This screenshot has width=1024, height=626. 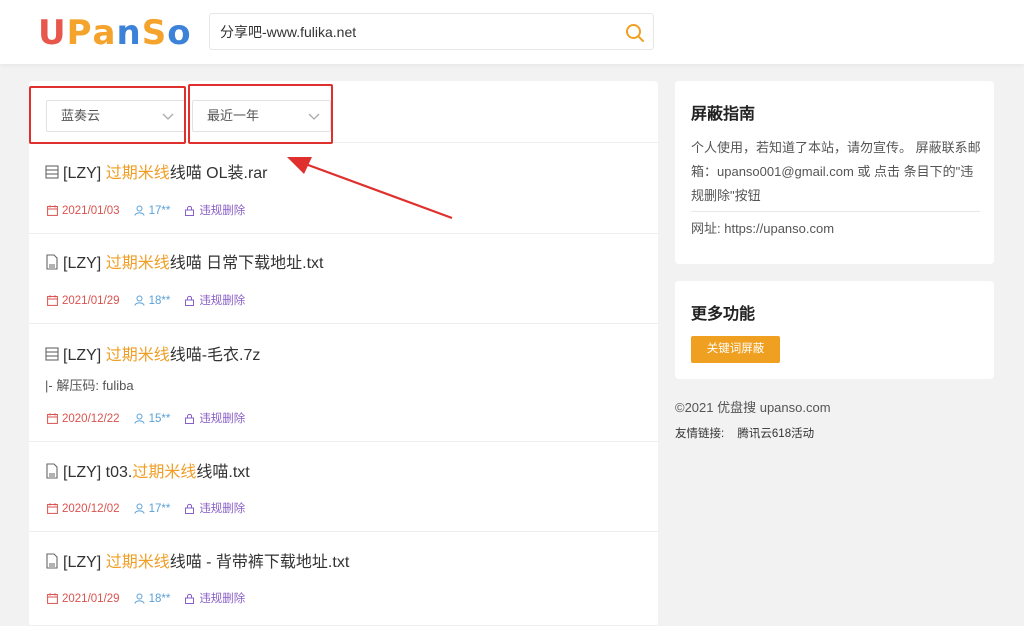 I want to click on keyword-block-button: 关键词屏蔽, so click(x=735, y=349).